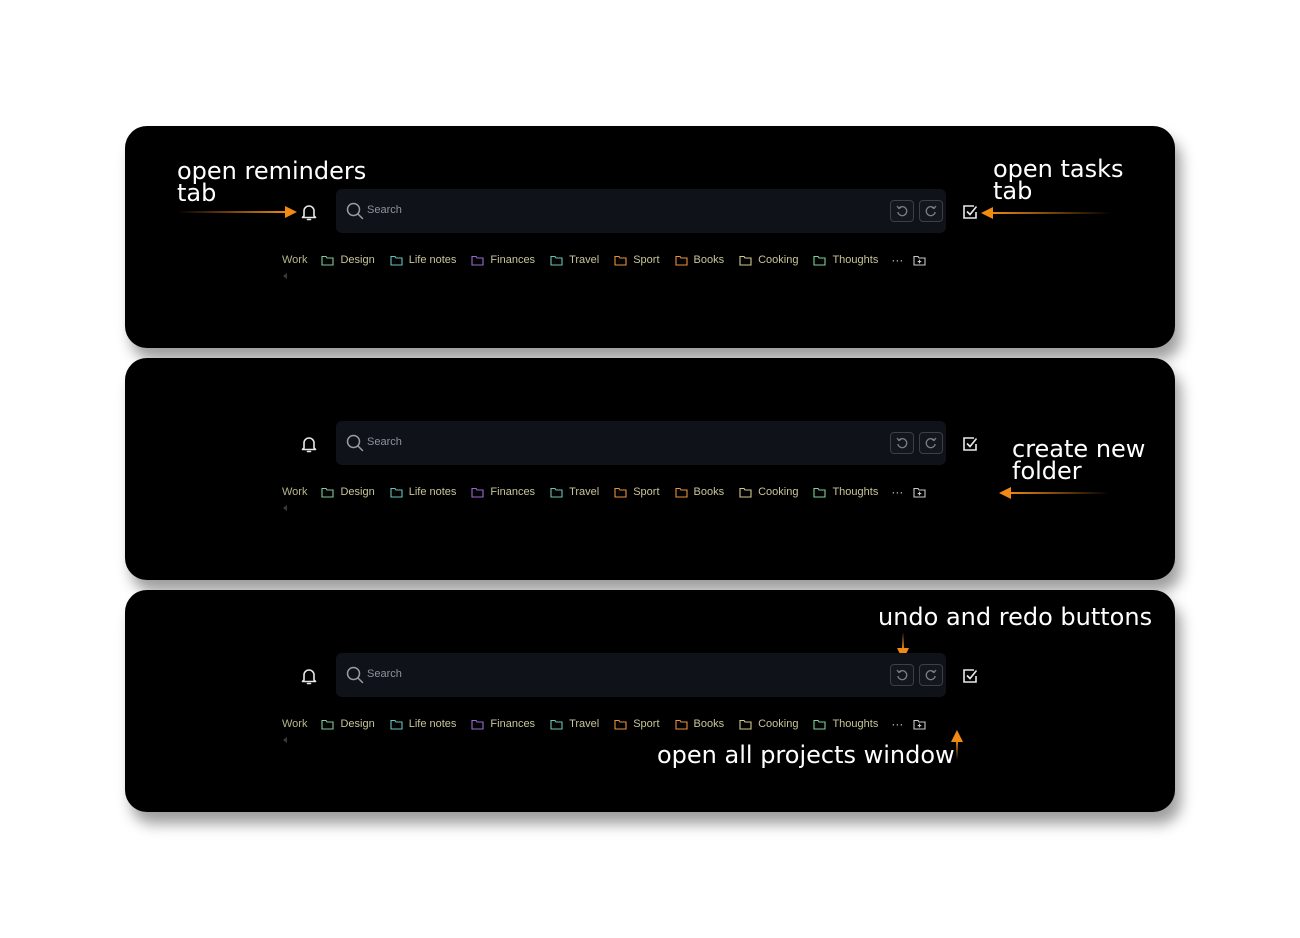 This screenshot has height=938, width=1300. I want to click on redo-icon, so click(931, 211).